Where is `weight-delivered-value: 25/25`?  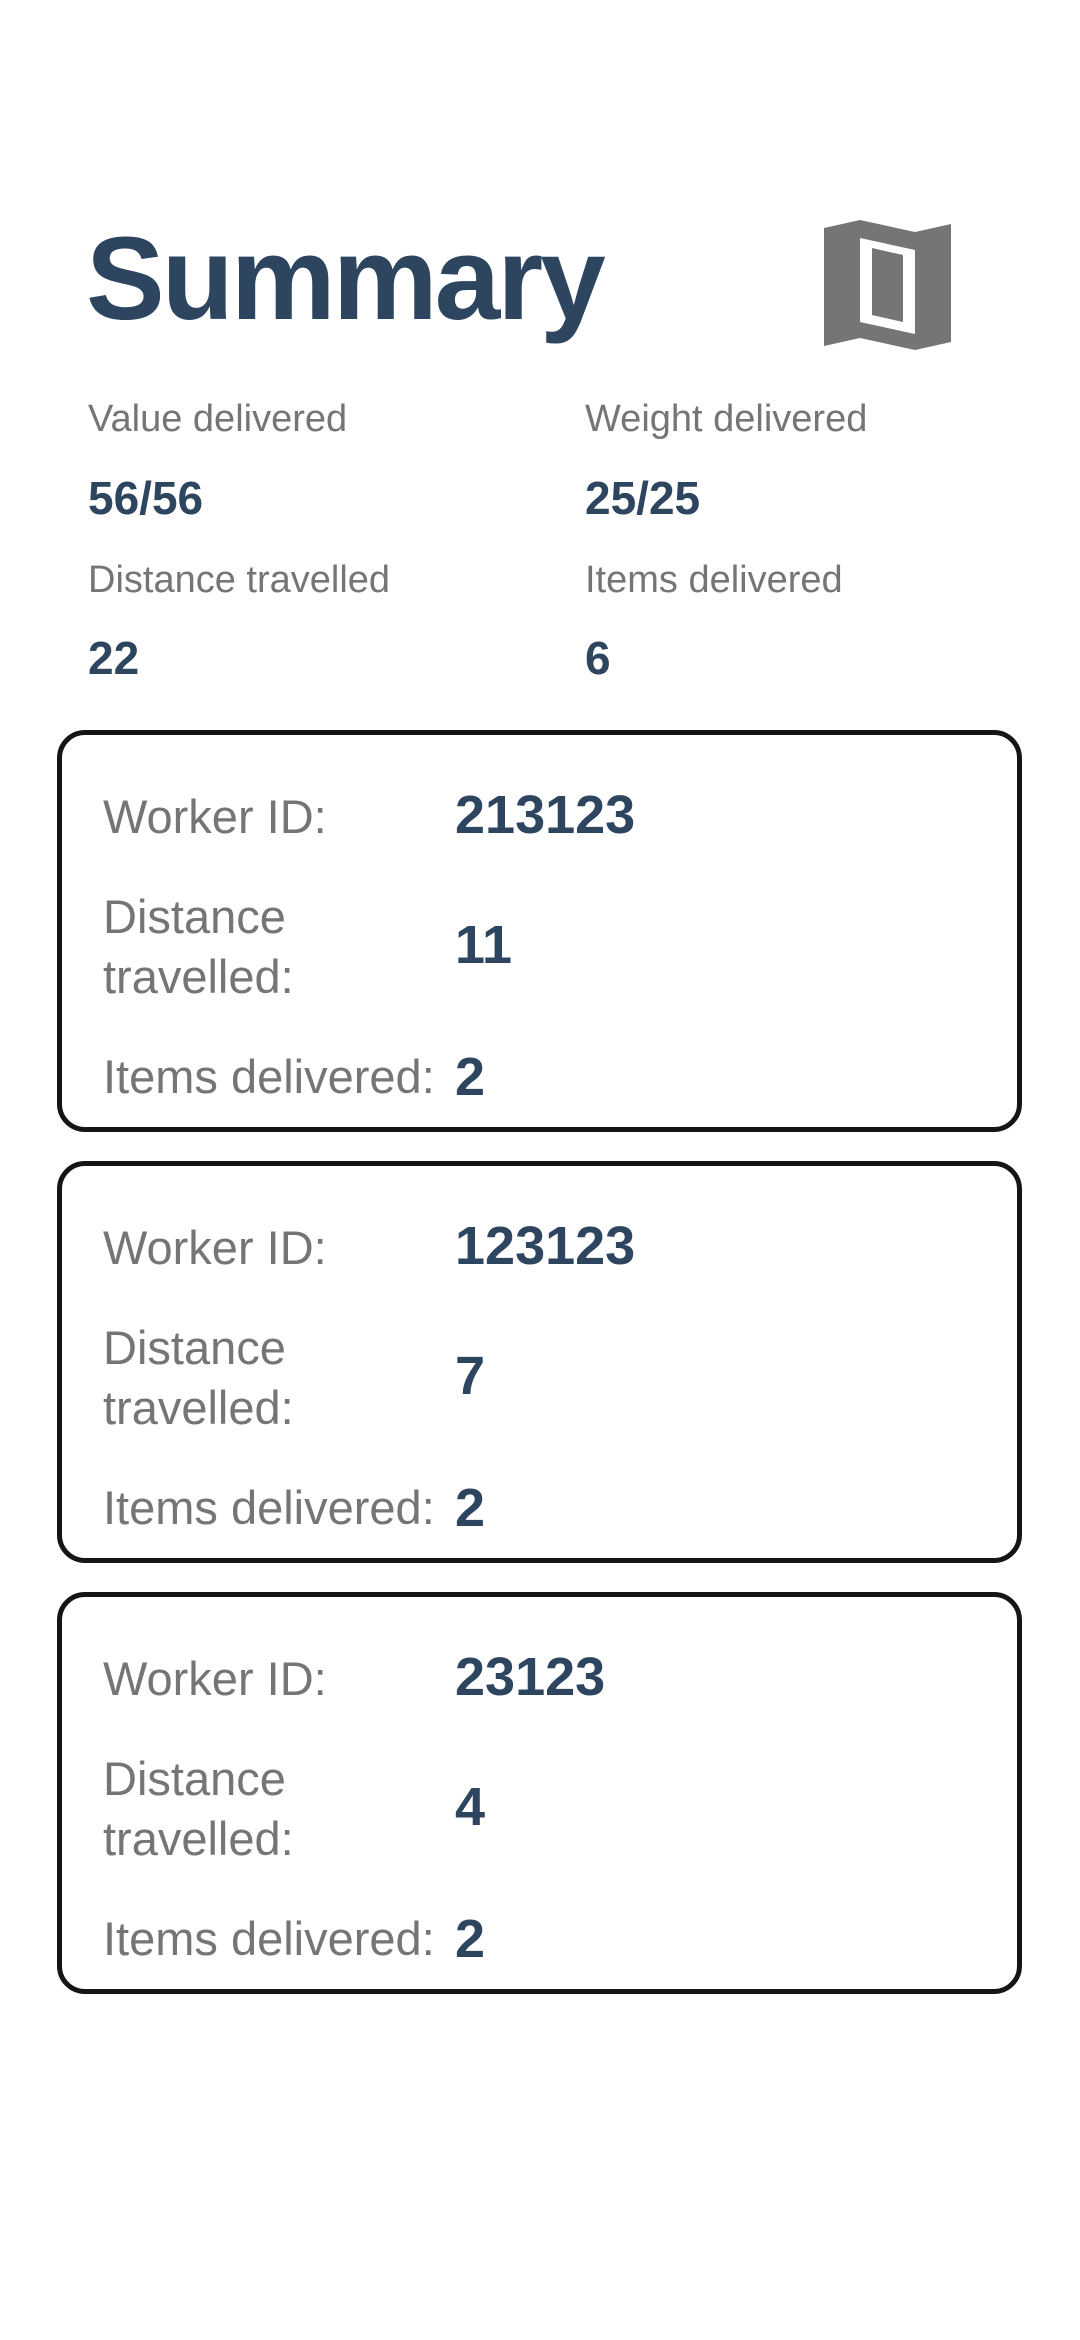 weight-delivered-value: 25/25 is located at coordinates (643, 498).